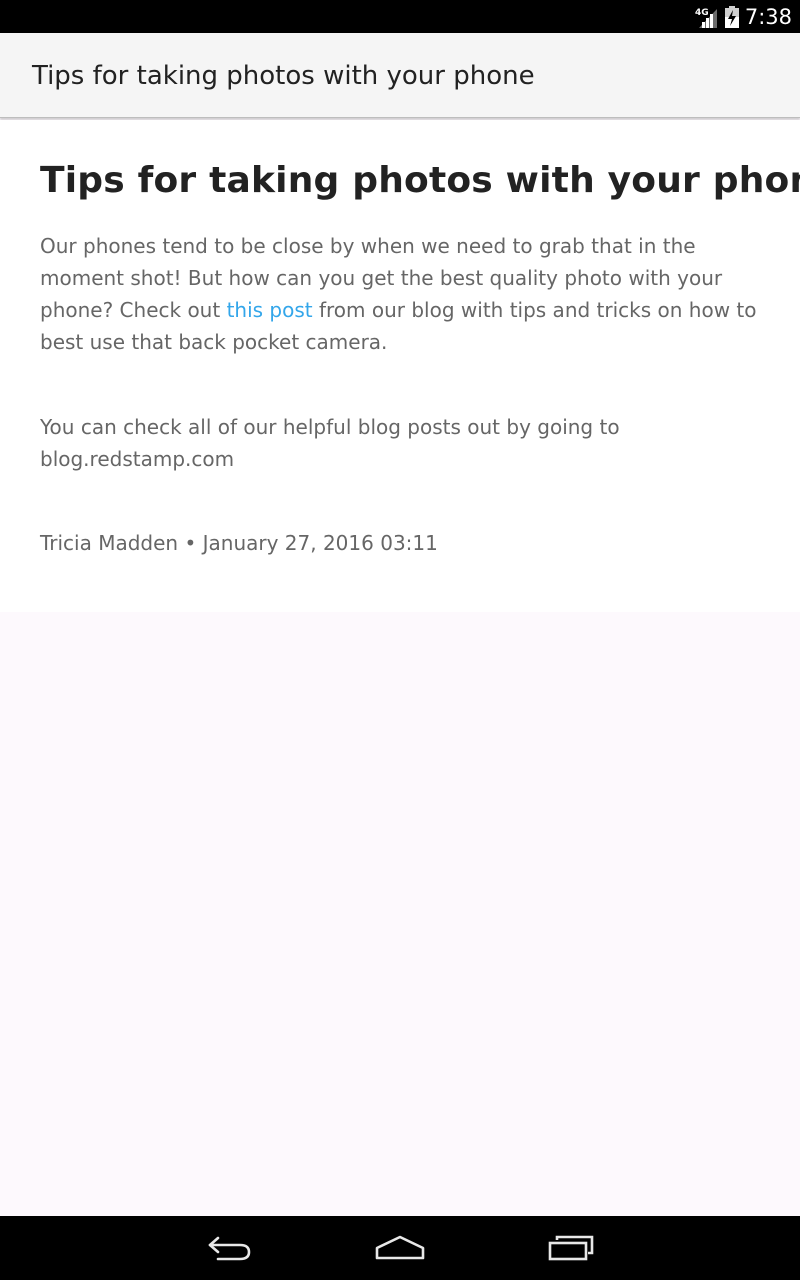 Image resolution: width=800 pixels, height=1280 pixels. I want to click on home-icon, so click(400, 1247).